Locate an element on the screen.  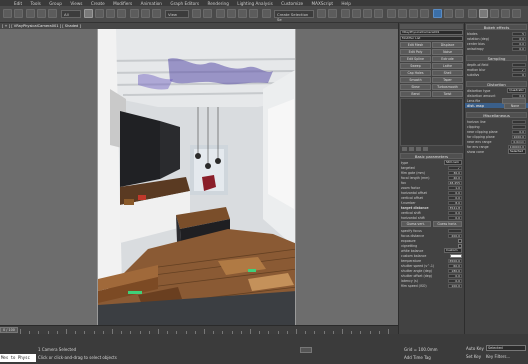
rectangular-selection-icon is located at coordinates (110, 13).